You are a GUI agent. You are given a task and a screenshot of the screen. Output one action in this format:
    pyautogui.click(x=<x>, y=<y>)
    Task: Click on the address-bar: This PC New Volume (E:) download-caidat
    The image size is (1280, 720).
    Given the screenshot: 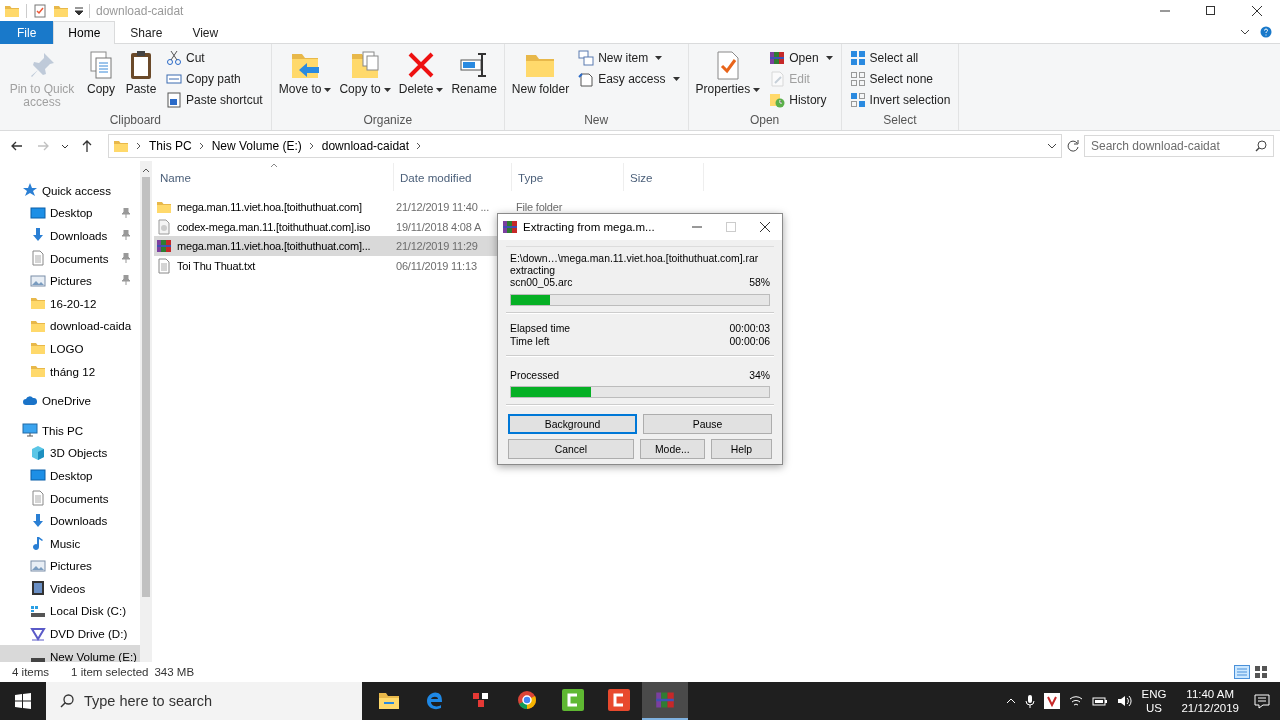 What is the action you would take?
    pyautogui.click(x=585, y=146)
    